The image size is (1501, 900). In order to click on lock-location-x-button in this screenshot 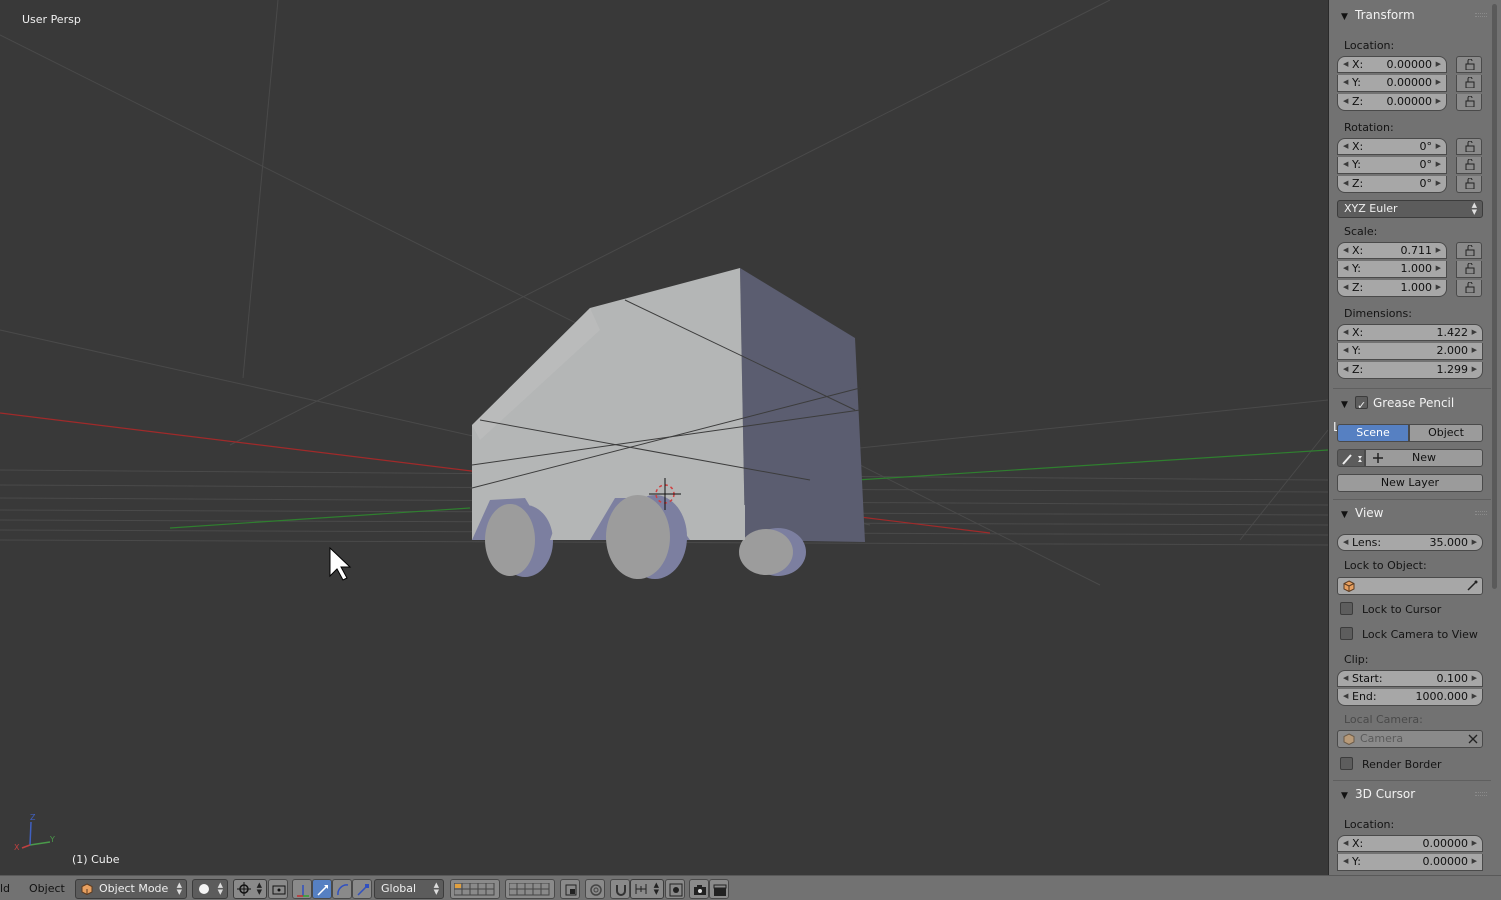, I will do `click(1469, 64)`.